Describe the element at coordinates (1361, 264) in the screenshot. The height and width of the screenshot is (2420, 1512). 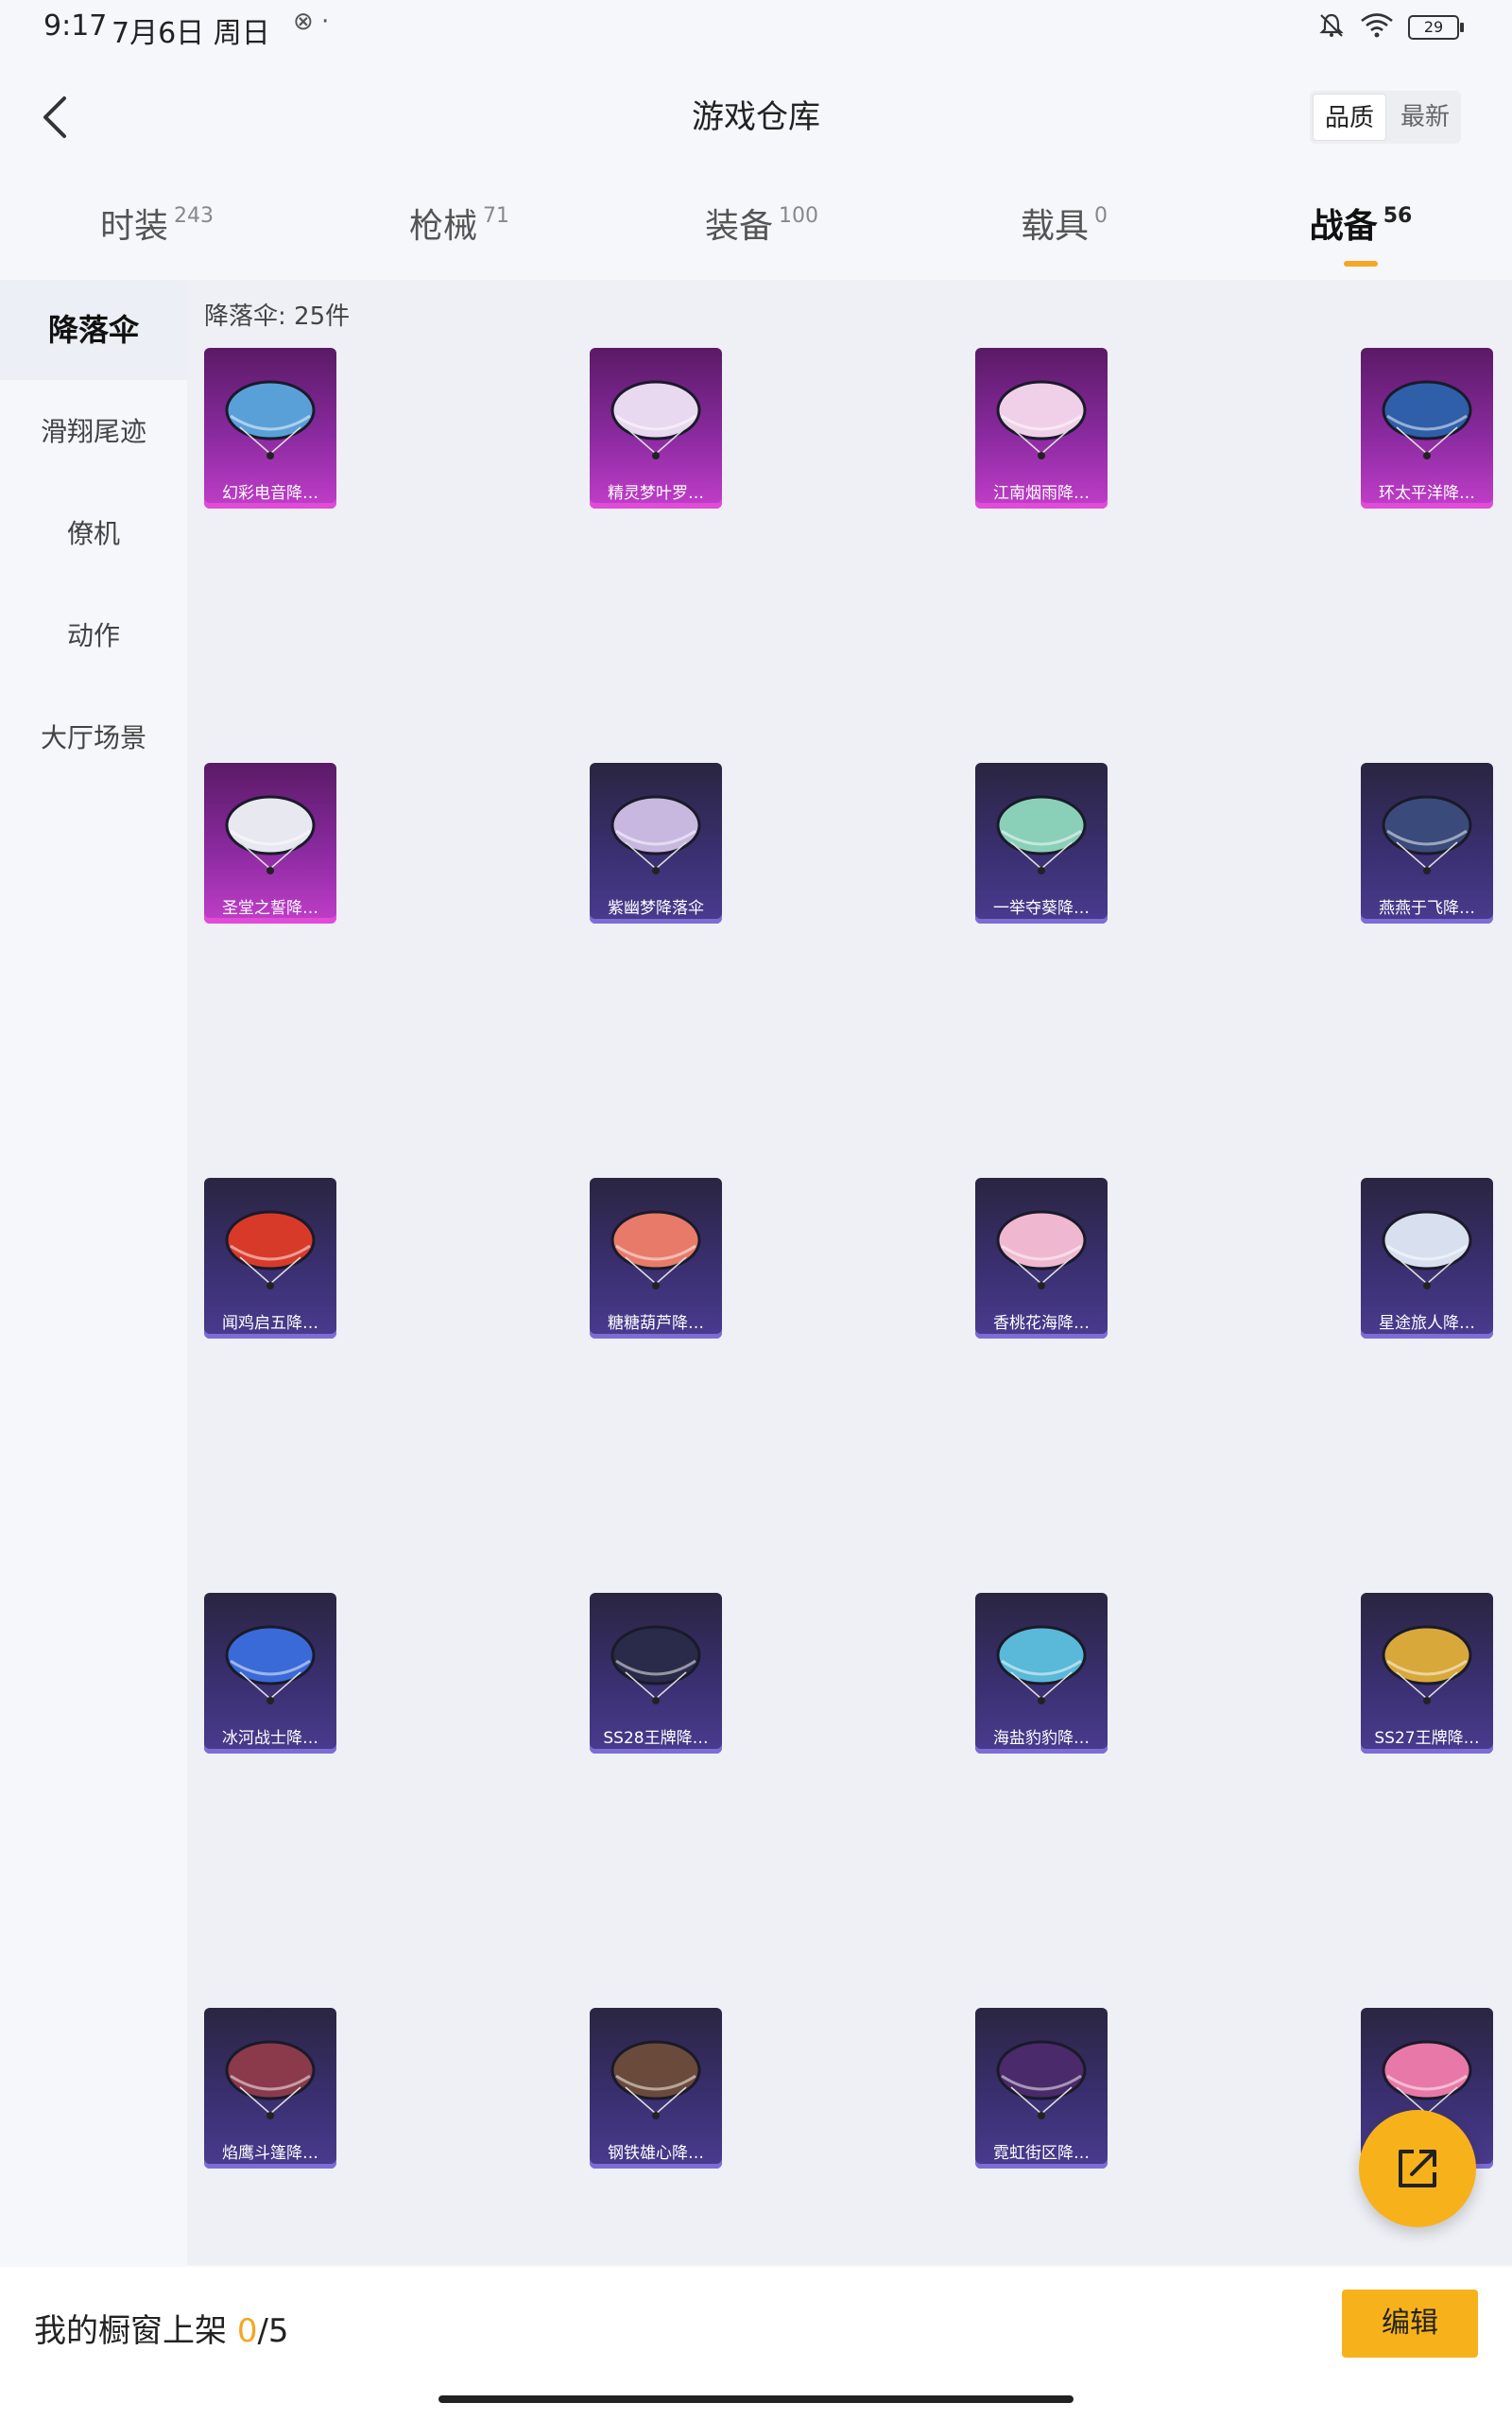
I see `tab-active-indicator` at that location.